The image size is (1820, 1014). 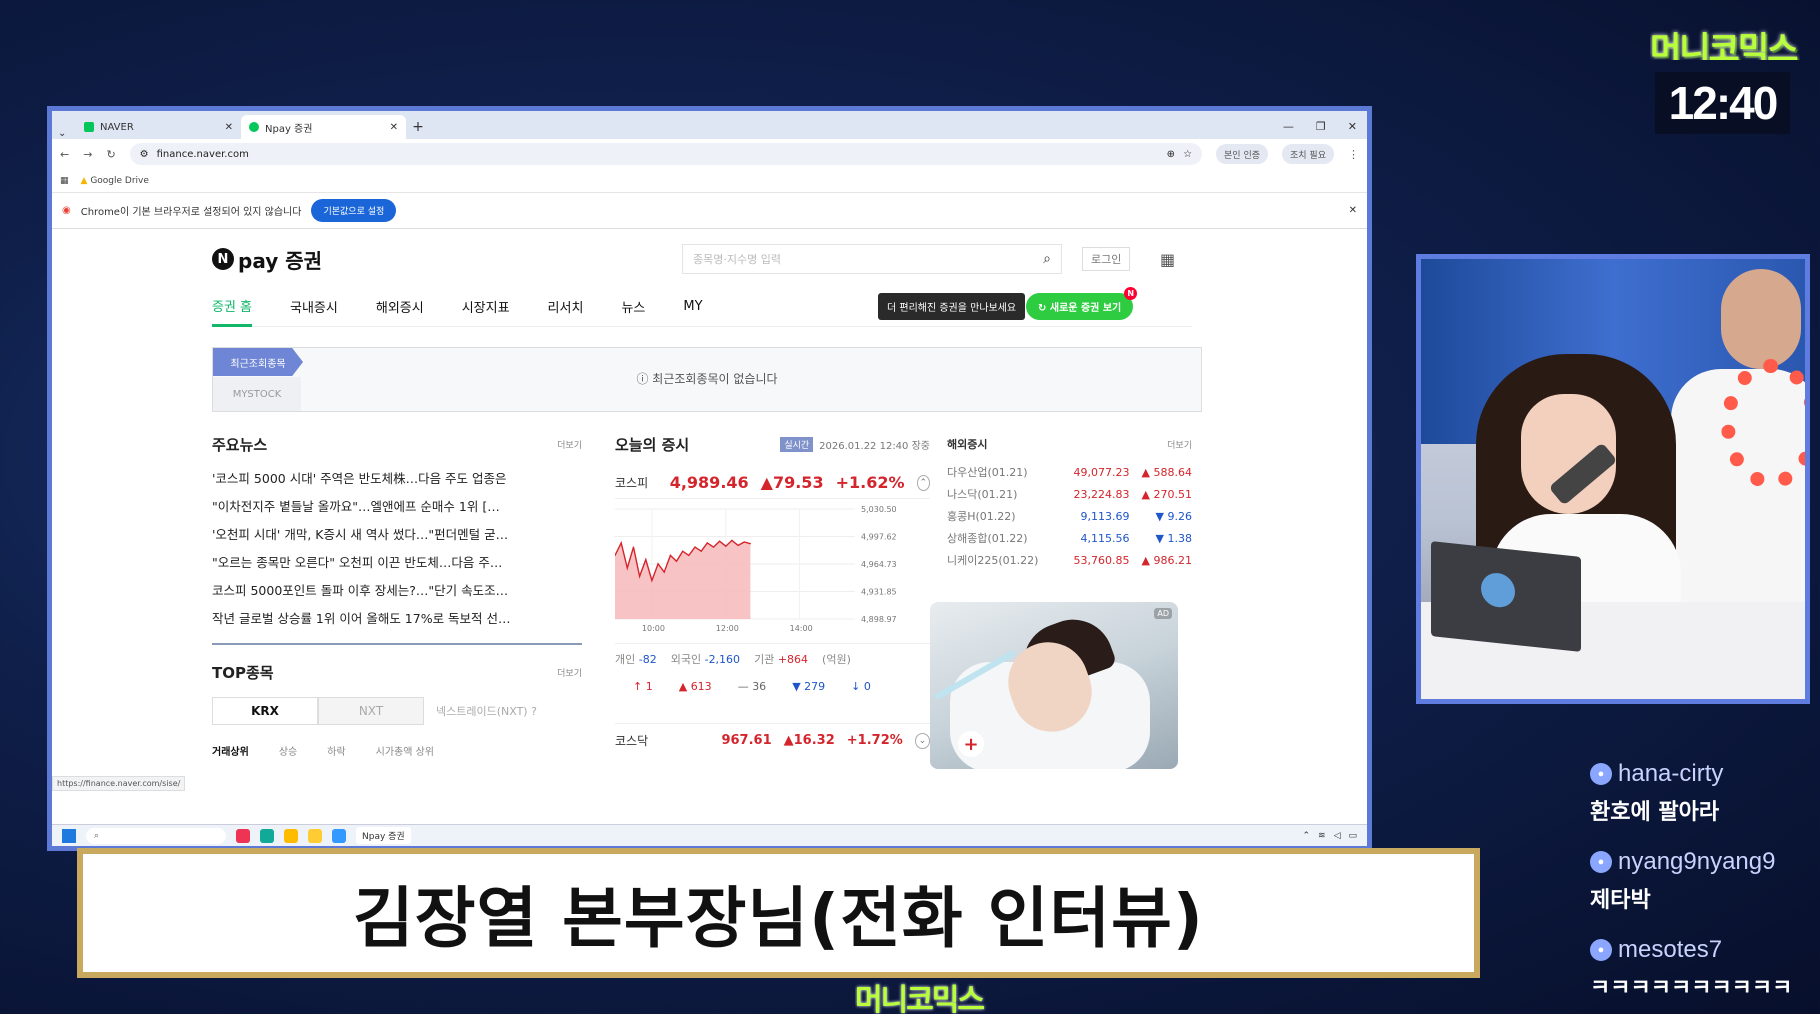 I want to click on nav-my: MY, so click(x=692, y=307).